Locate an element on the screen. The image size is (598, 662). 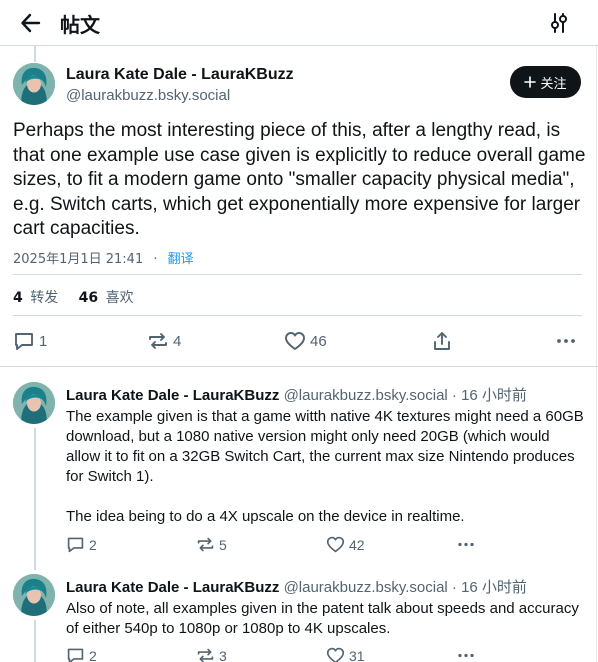
plus-icon is located at coordinates (530, 82).